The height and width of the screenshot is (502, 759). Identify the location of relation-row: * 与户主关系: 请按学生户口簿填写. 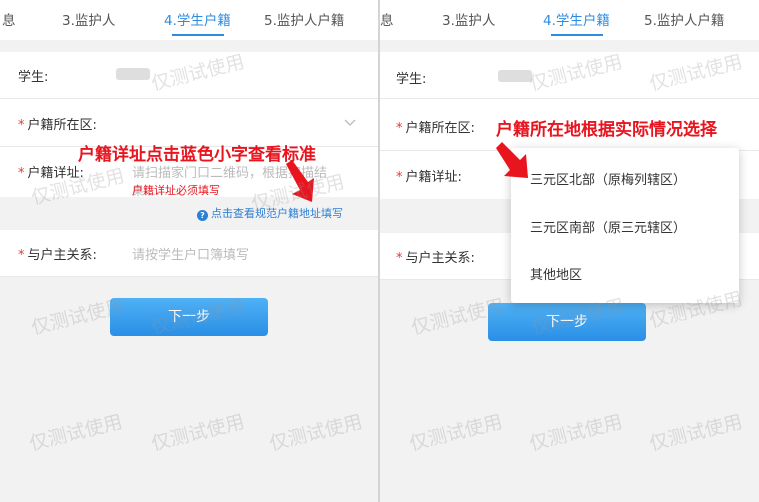
(189, 253).